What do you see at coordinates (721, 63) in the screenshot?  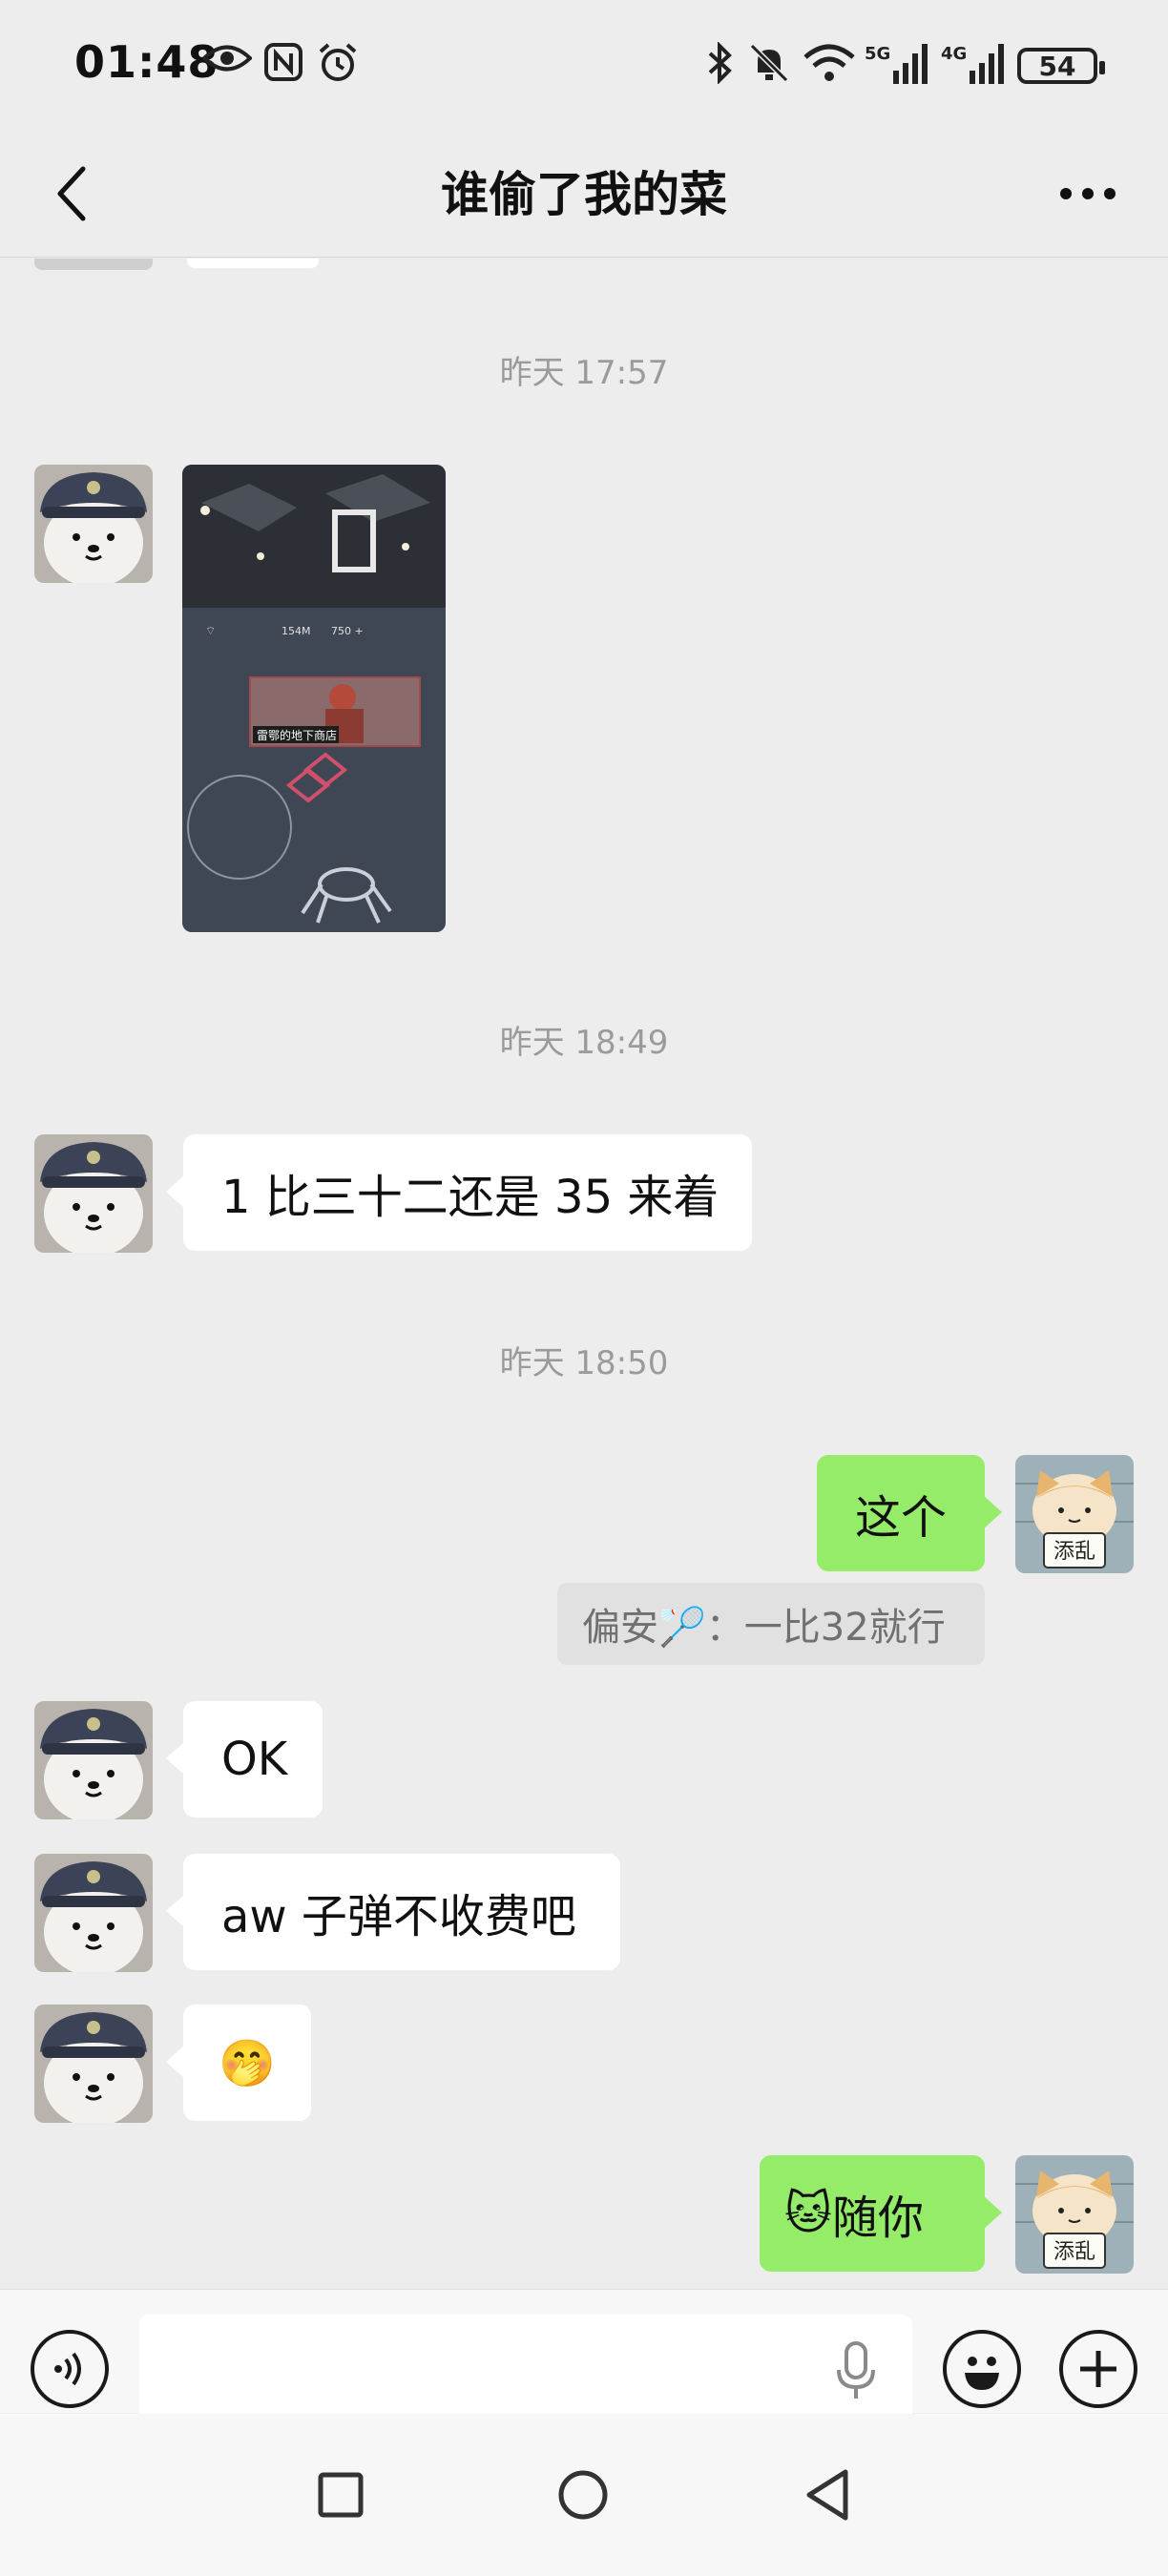 I see `bluetooth-icon` at bounding box center [721, 63].